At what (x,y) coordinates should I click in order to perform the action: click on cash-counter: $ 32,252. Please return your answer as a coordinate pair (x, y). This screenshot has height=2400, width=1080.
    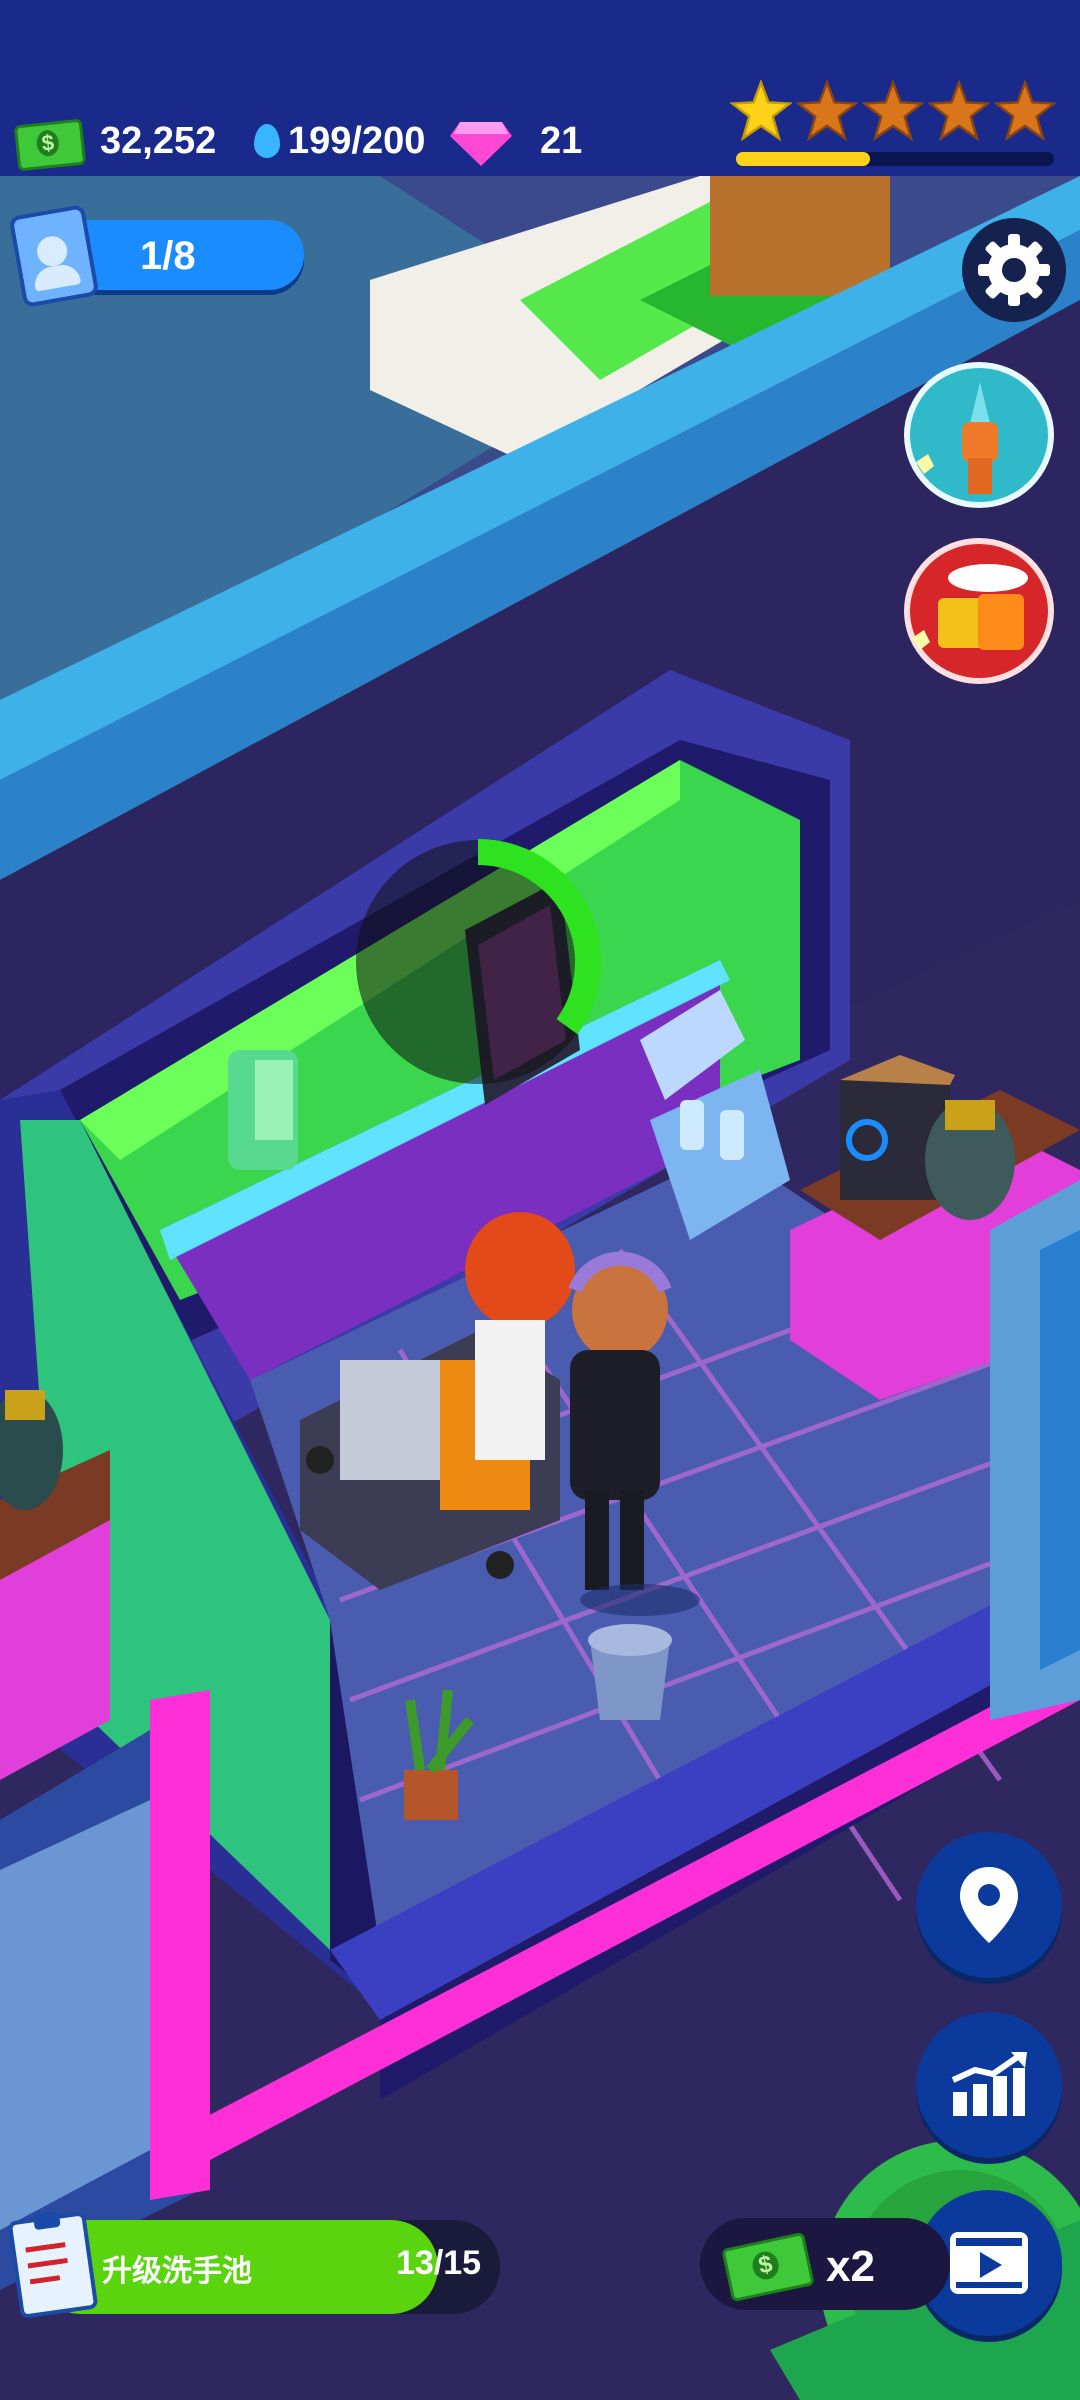
    Looking at the image, I should click on (123, 145).